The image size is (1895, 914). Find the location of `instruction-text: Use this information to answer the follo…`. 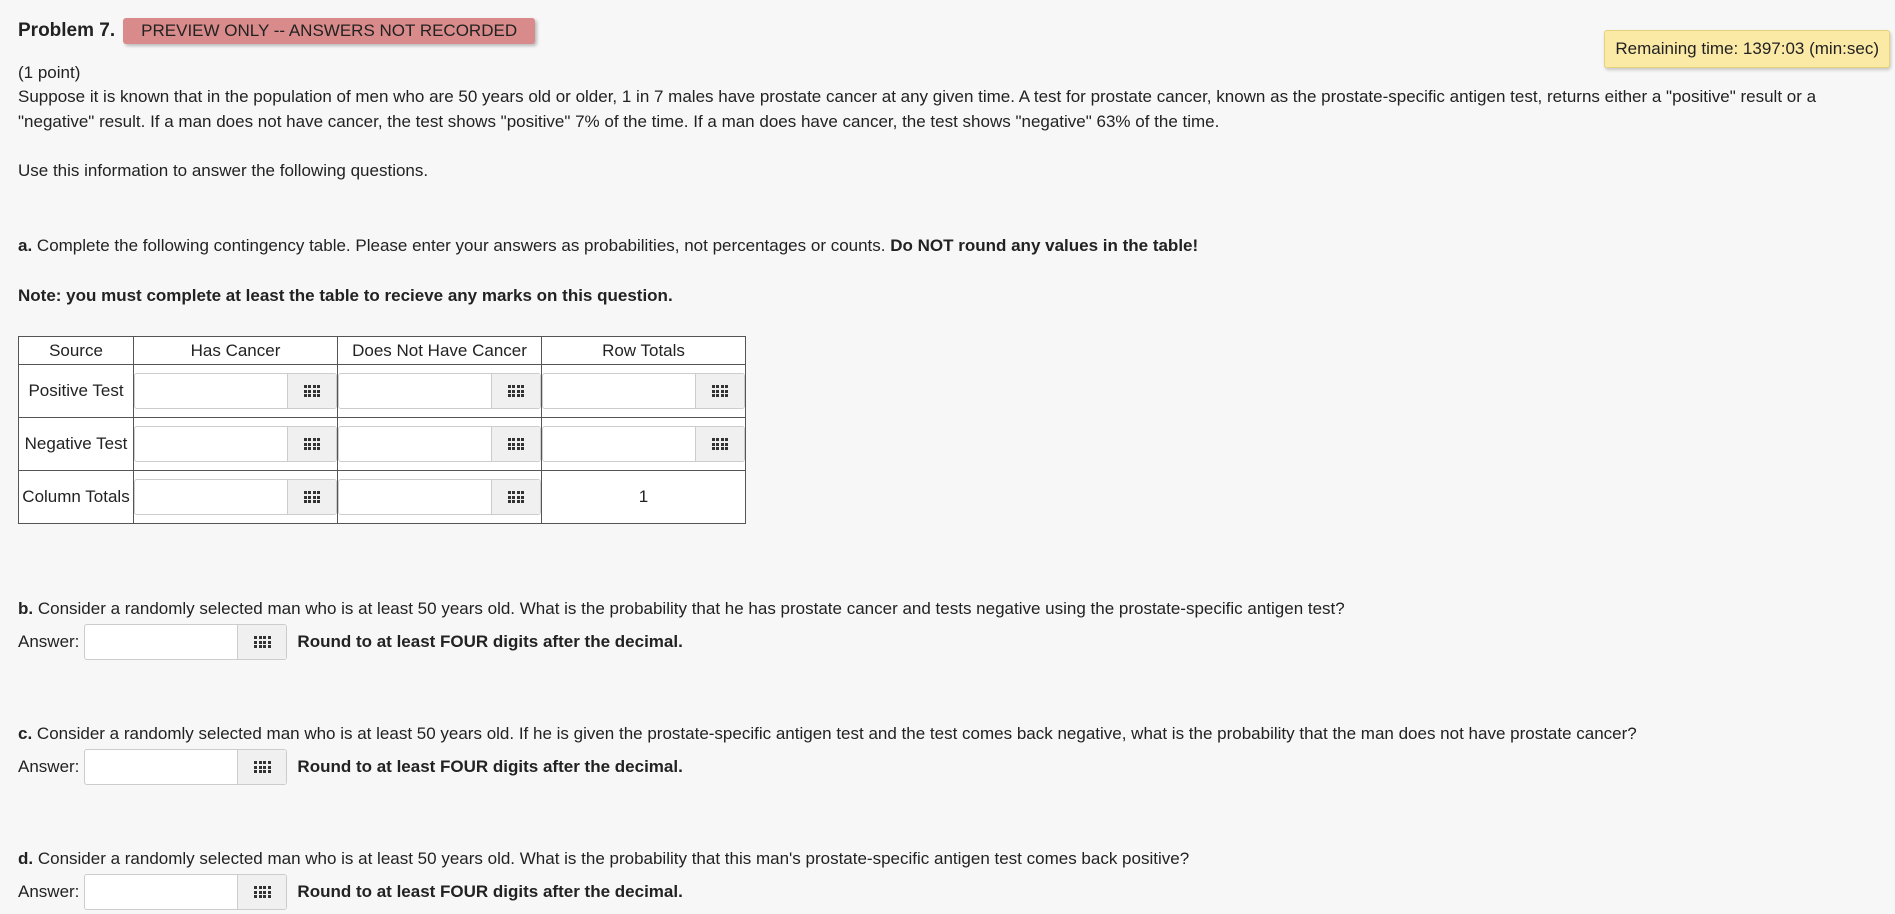

instruction-text: Use this information to answer the follo… is located at coordinates (223, 170).